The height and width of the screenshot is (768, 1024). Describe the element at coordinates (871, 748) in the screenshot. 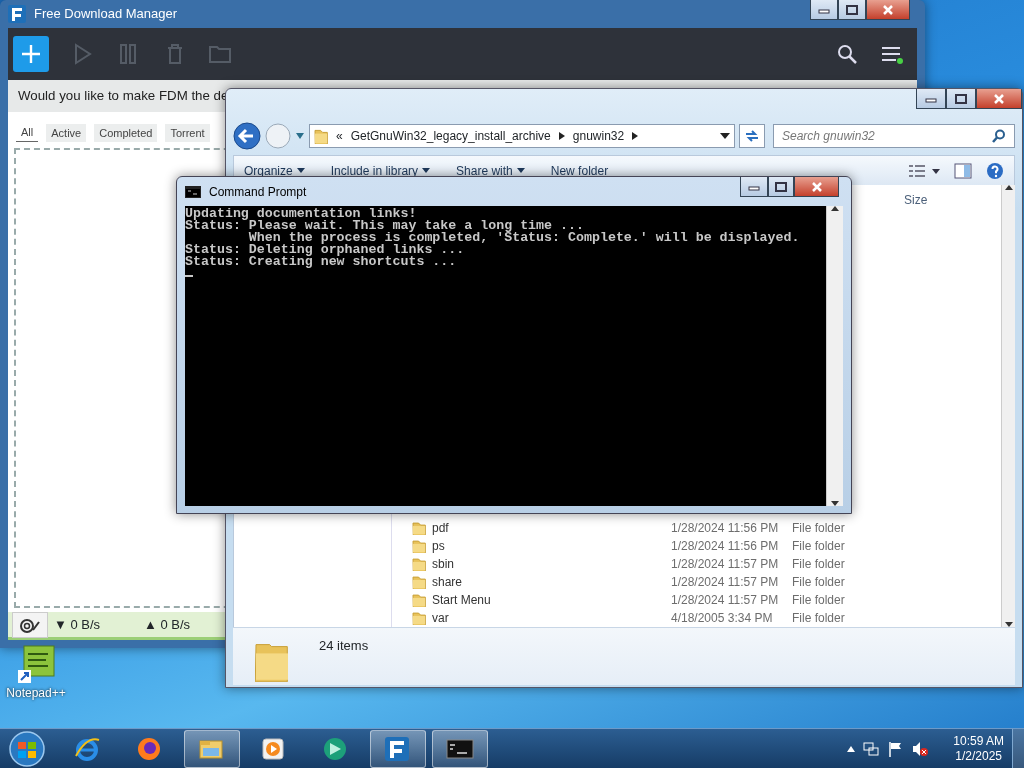

I see `network-icon` at that location.